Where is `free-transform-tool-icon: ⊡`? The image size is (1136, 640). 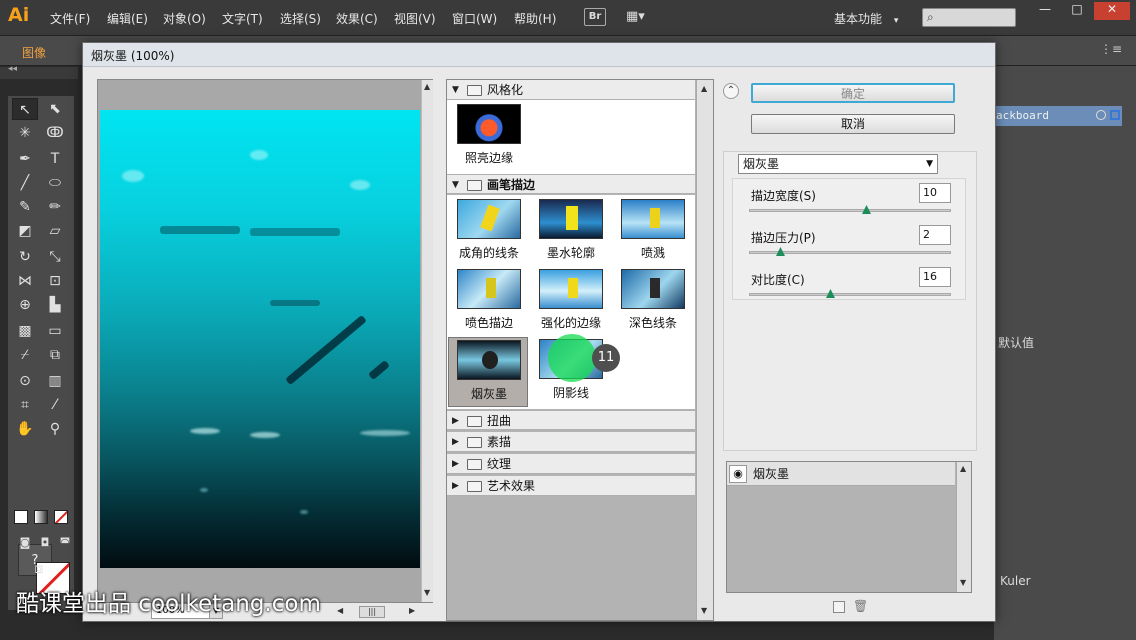 free-transform-tool-icon: ⊡ is located at coordinates (55, 281).